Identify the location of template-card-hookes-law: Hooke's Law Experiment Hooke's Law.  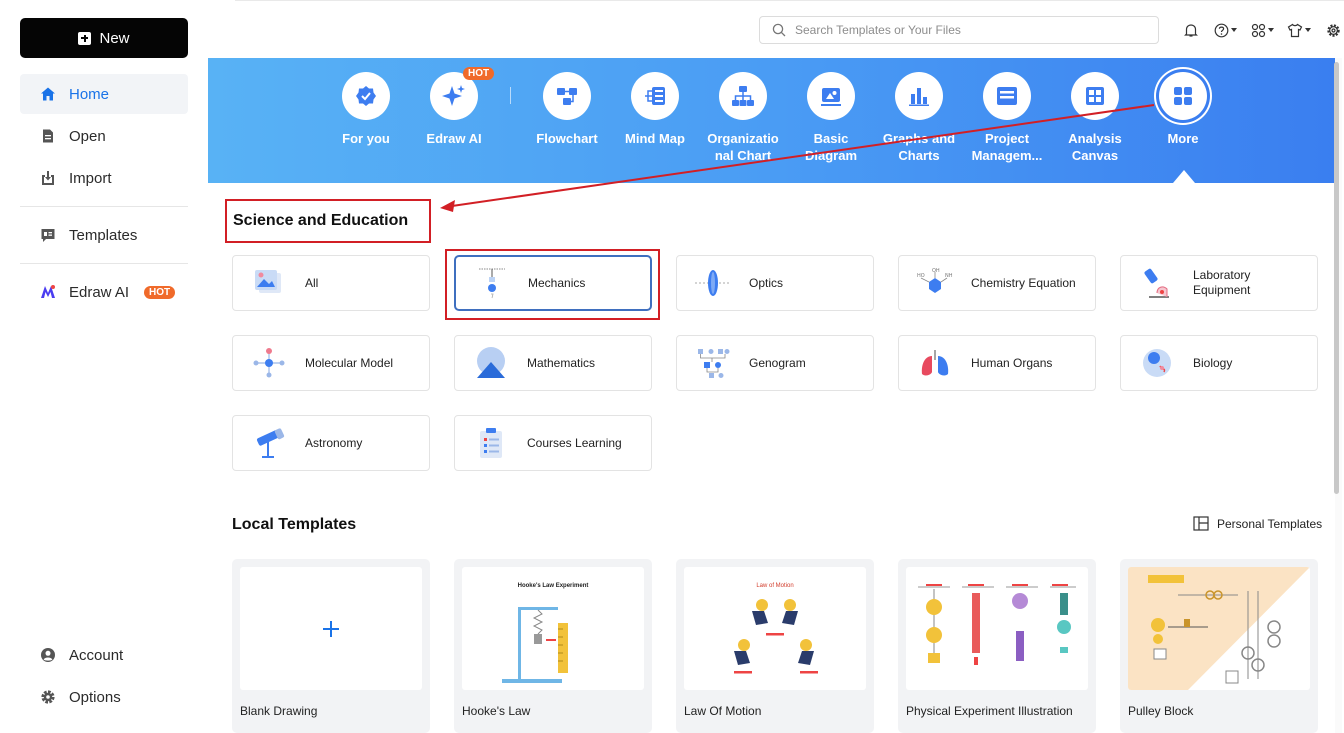
(553, 646).